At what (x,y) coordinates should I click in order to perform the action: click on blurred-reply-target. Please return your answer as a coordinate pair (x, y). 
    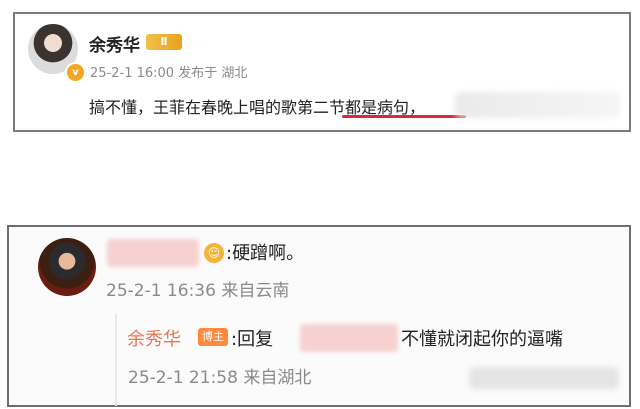
    Looking at the image, I should click on (349, 338).